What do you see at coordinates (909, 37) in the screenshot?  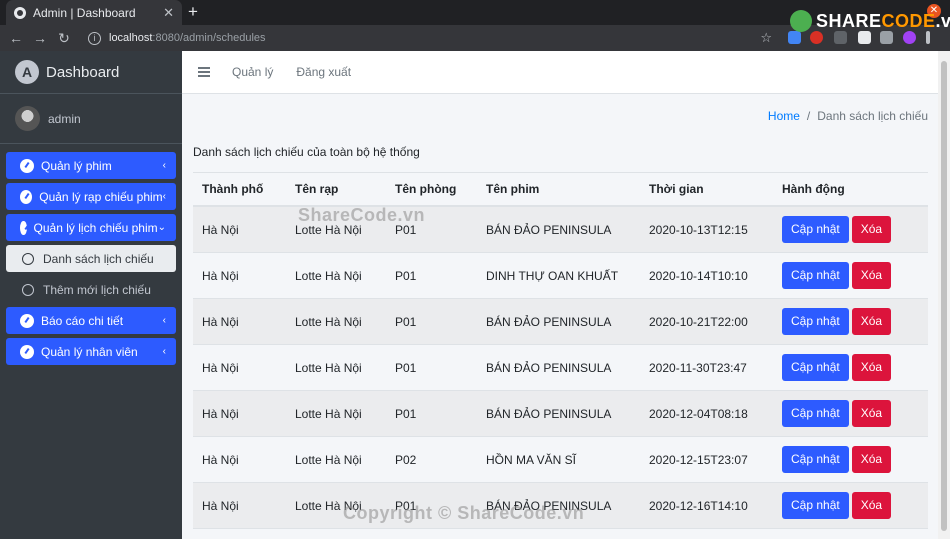 I see `profile-icon` at bounding box center [909, 37].